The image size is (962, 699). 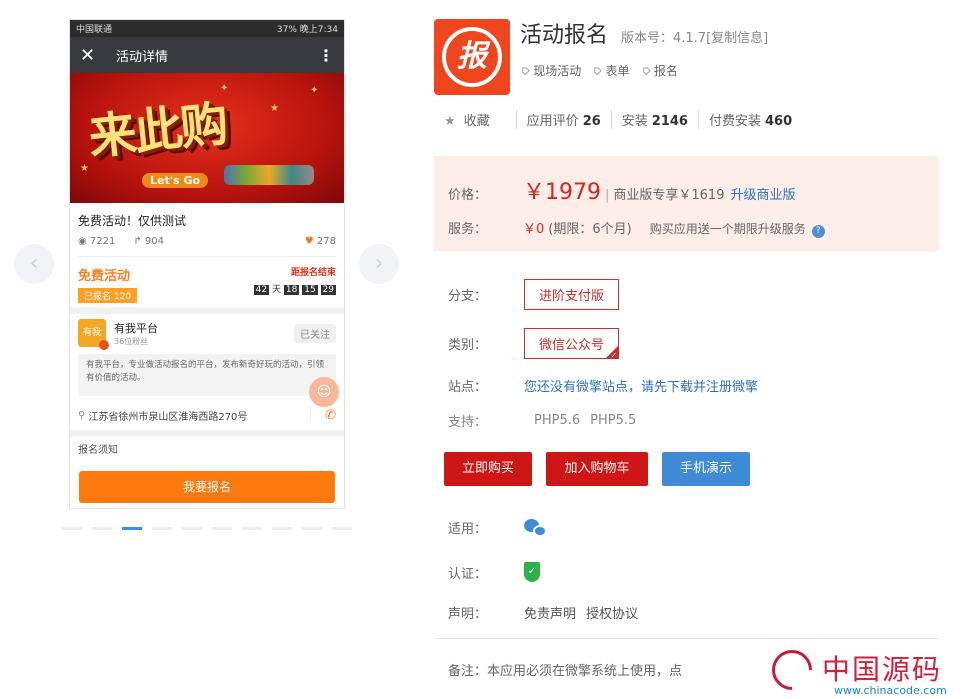 I want to click on wechat-icon, so click(x=536, y=527).